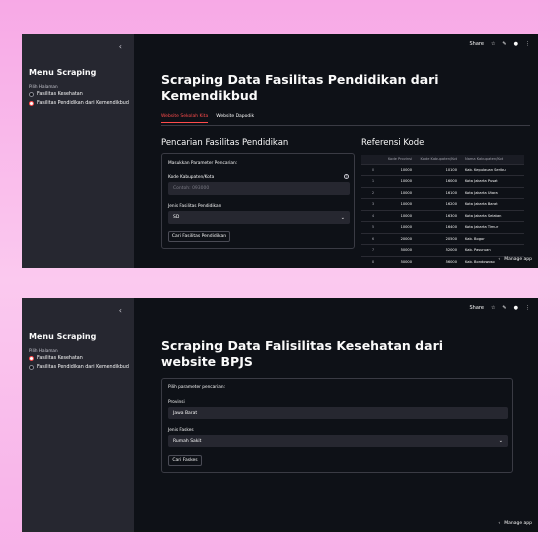 Image resolution: width=560 pixels, height=560 pixels. Describe the element at coordinates (437, 169) in the screenshot. I see `table-cell: 10100` at that location.